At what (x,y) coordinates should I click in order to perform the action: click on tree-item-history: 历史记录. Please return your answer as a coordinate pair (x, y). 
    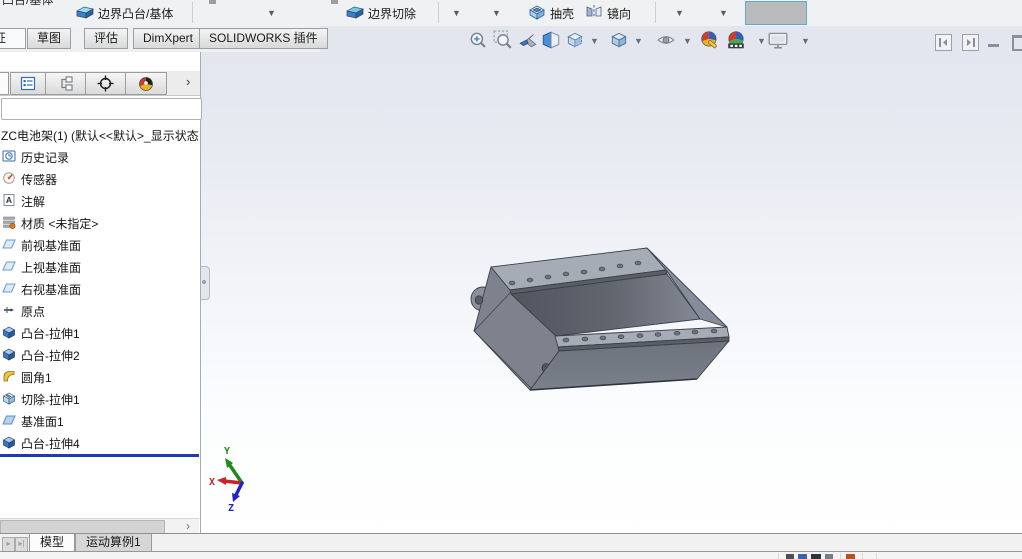
    Looking at the image, I should click on (99, 156).